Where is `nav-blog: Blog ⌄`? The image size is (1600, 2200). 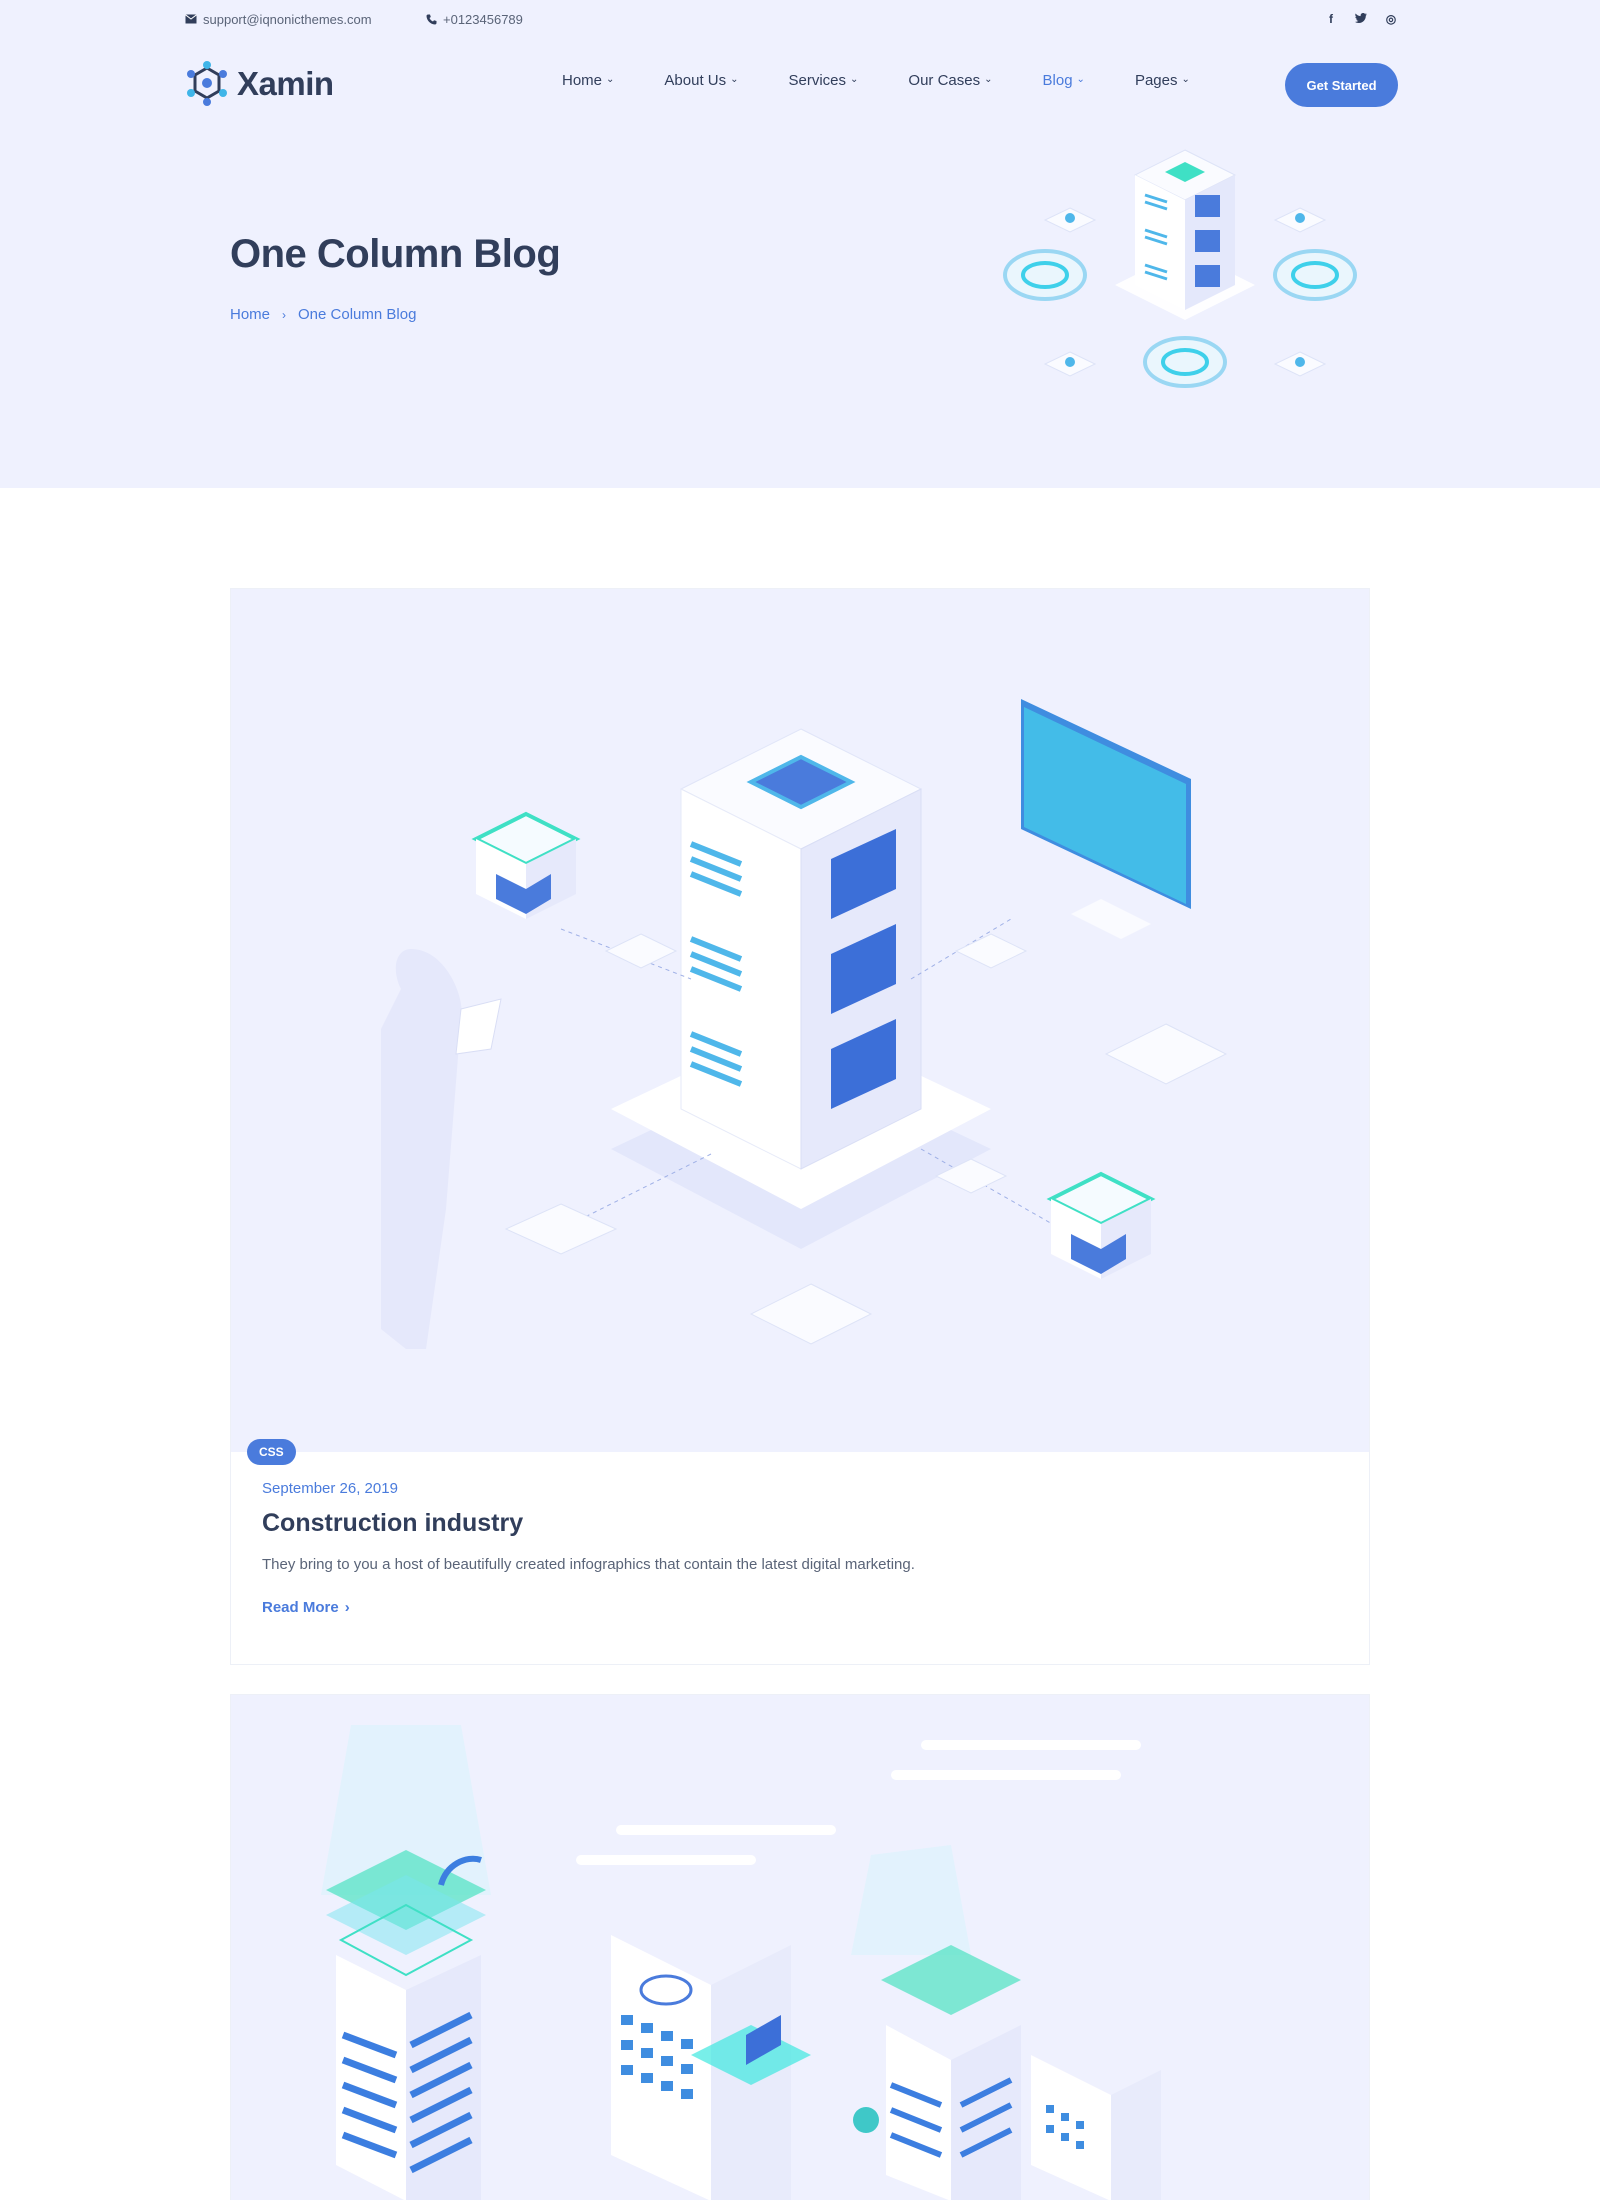 nav-blog: Blog ⌄ is located at coordinates (1064, 80).